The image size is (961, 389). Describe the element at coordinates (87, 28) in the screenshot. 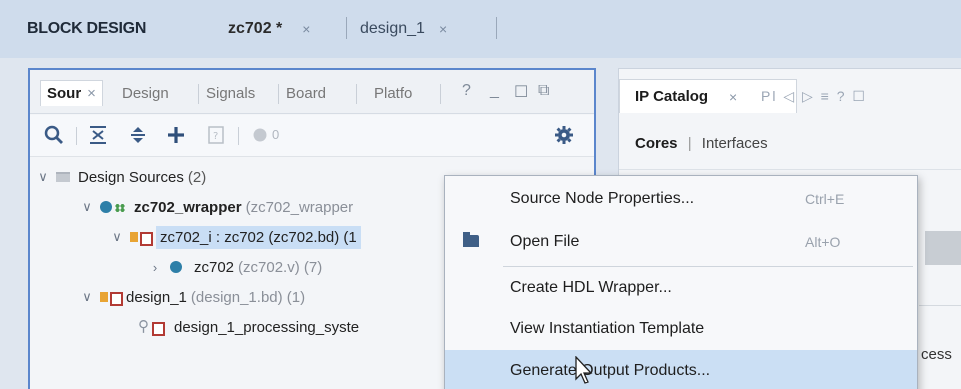

I see `header-title: BLOCK DESIGN` at that location.